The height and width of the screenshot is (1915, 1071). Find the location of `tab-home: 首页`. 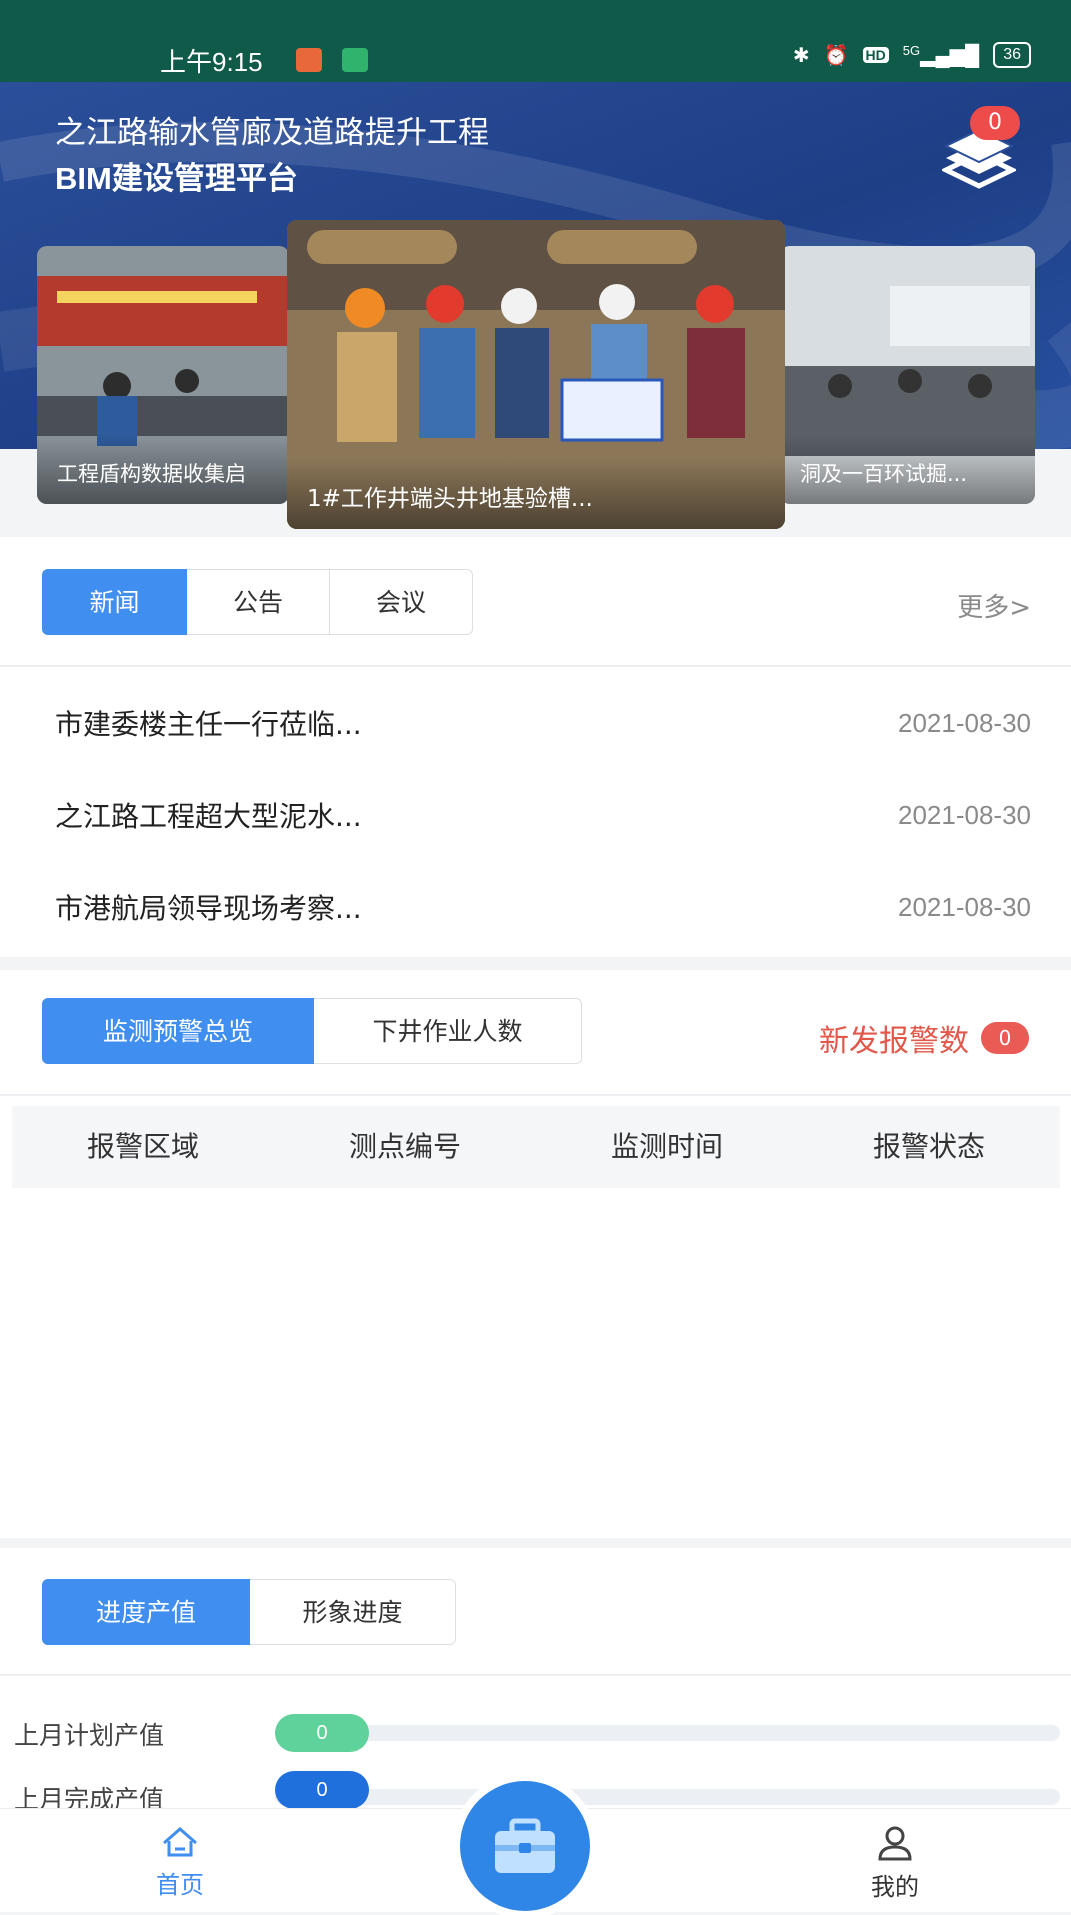

tab-home: 首页 is located at coordinates (180, 1862).